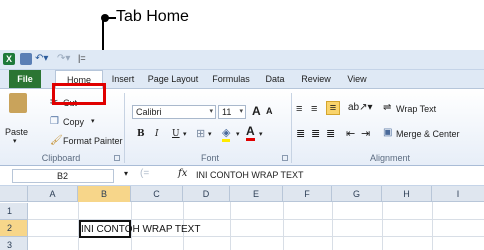 This screenshot has width=484, height=250. What do you see at coordinates (387, 107) in the screenshot?
I see `wrap-text-icon: ⇌` at bounding box center [387, 107].